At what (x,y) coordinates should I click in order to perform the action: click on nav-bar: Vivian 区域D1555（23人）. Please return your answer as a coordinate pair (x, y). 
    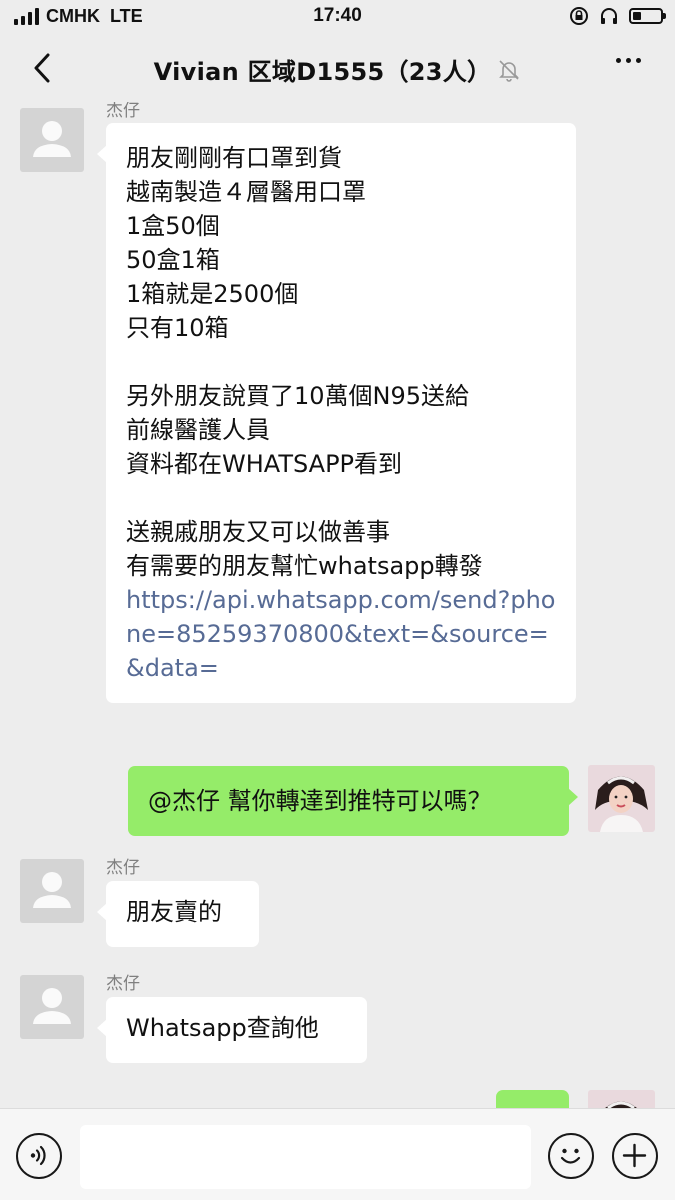
    Looking at the image, I should click on (337, 69).